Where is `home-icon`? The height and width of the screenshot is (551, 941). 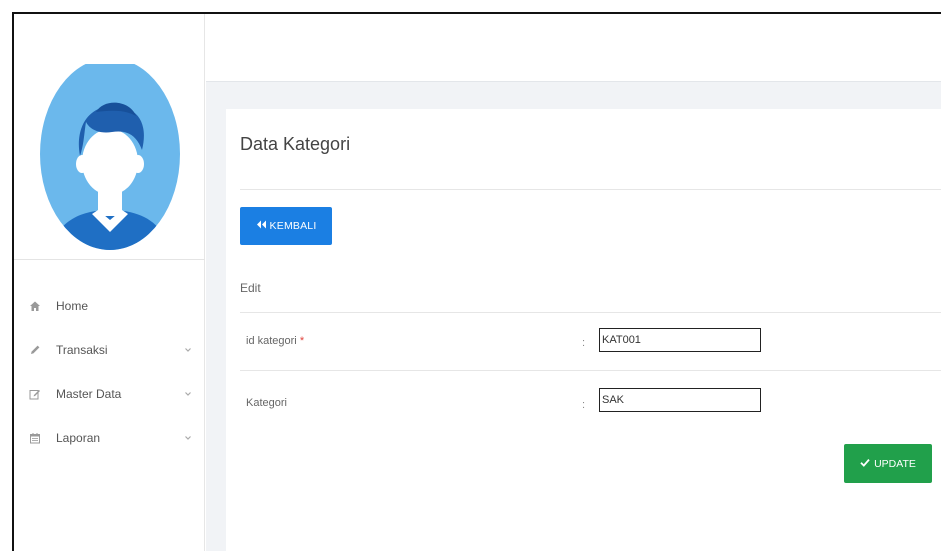
home-icon is located at coordinates (35, 306).